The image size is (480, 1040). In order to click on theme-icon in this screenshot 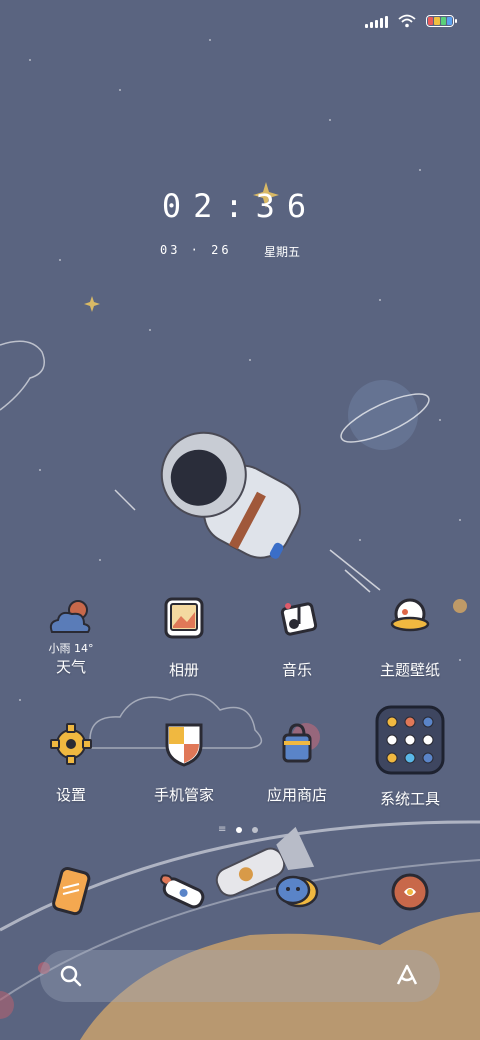, I will do `click(410, 619)`.